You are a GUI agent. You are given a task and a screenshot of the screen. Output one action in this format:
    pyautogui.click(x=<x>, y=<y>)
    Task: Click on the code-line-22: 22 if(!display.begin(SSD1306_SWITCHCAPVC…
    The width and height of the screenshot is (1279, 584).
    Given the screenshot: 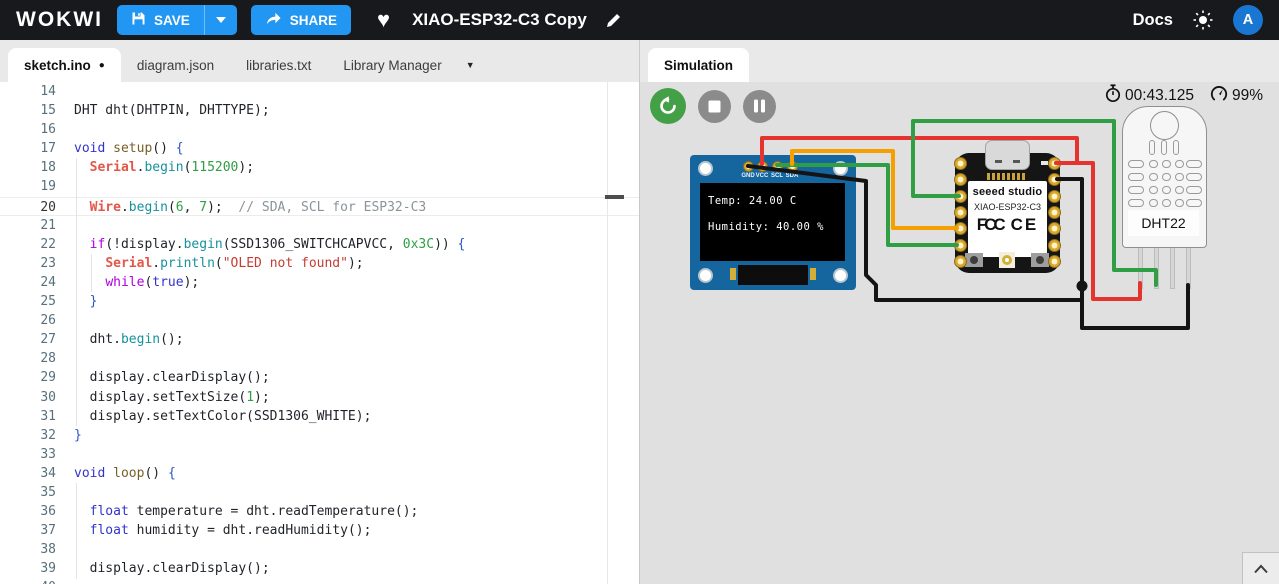 What is the action you would take?
    pyautogui.click(x=319, y=244)
    